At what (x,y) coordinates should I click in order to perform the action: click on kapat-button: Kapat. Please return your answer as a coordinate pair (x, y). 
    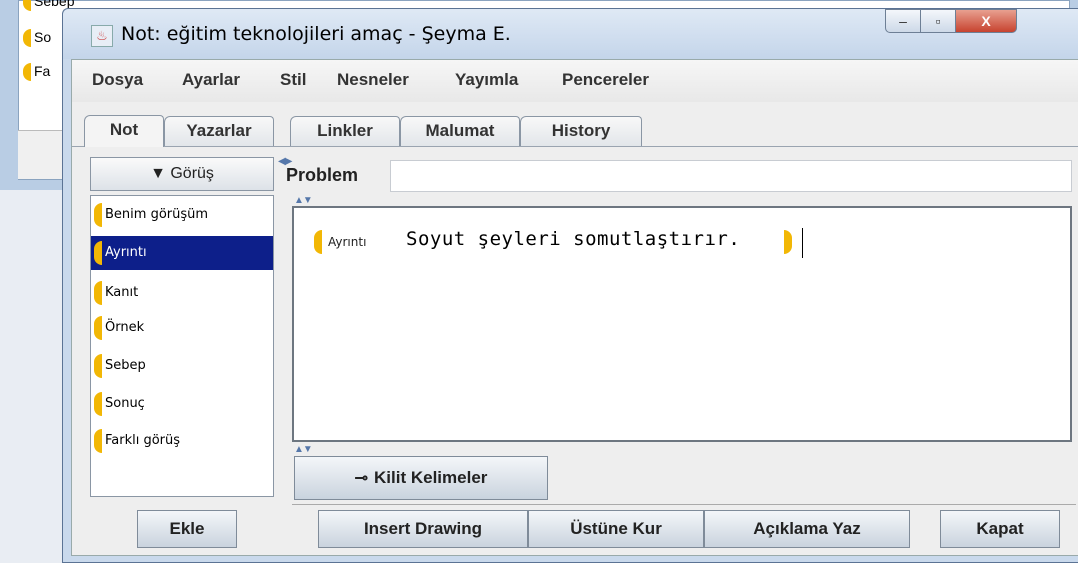
    Looking at the image, I should click on (1000, 529).